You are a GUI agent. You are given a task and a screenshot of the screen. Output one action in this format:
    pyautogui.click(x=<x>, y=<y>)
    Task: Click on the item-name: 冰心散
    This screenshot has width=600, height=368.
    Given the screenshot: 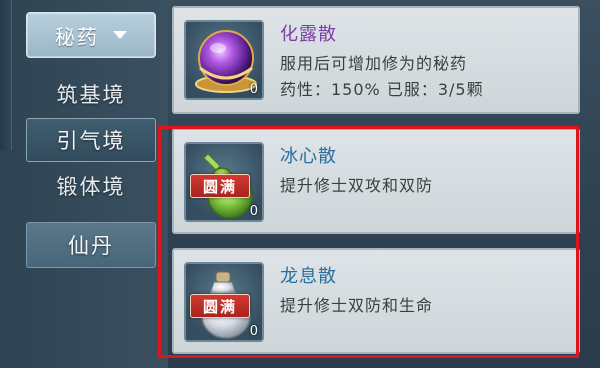 What is the action you would take?
    pyautogui.click(x=308, y=156)
    